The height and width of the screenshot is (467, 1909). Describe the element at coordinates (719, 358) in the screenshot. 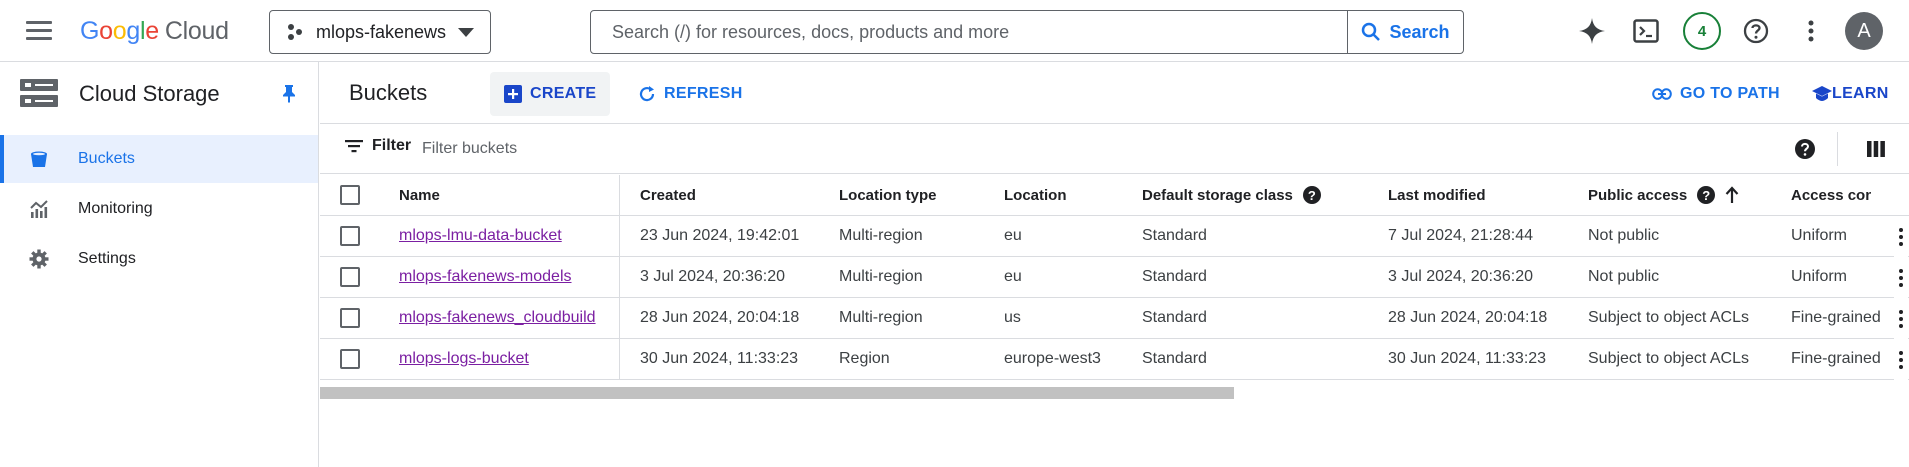

I see `created-cell: 30 Jun 2024, 11:33:23` at that location.